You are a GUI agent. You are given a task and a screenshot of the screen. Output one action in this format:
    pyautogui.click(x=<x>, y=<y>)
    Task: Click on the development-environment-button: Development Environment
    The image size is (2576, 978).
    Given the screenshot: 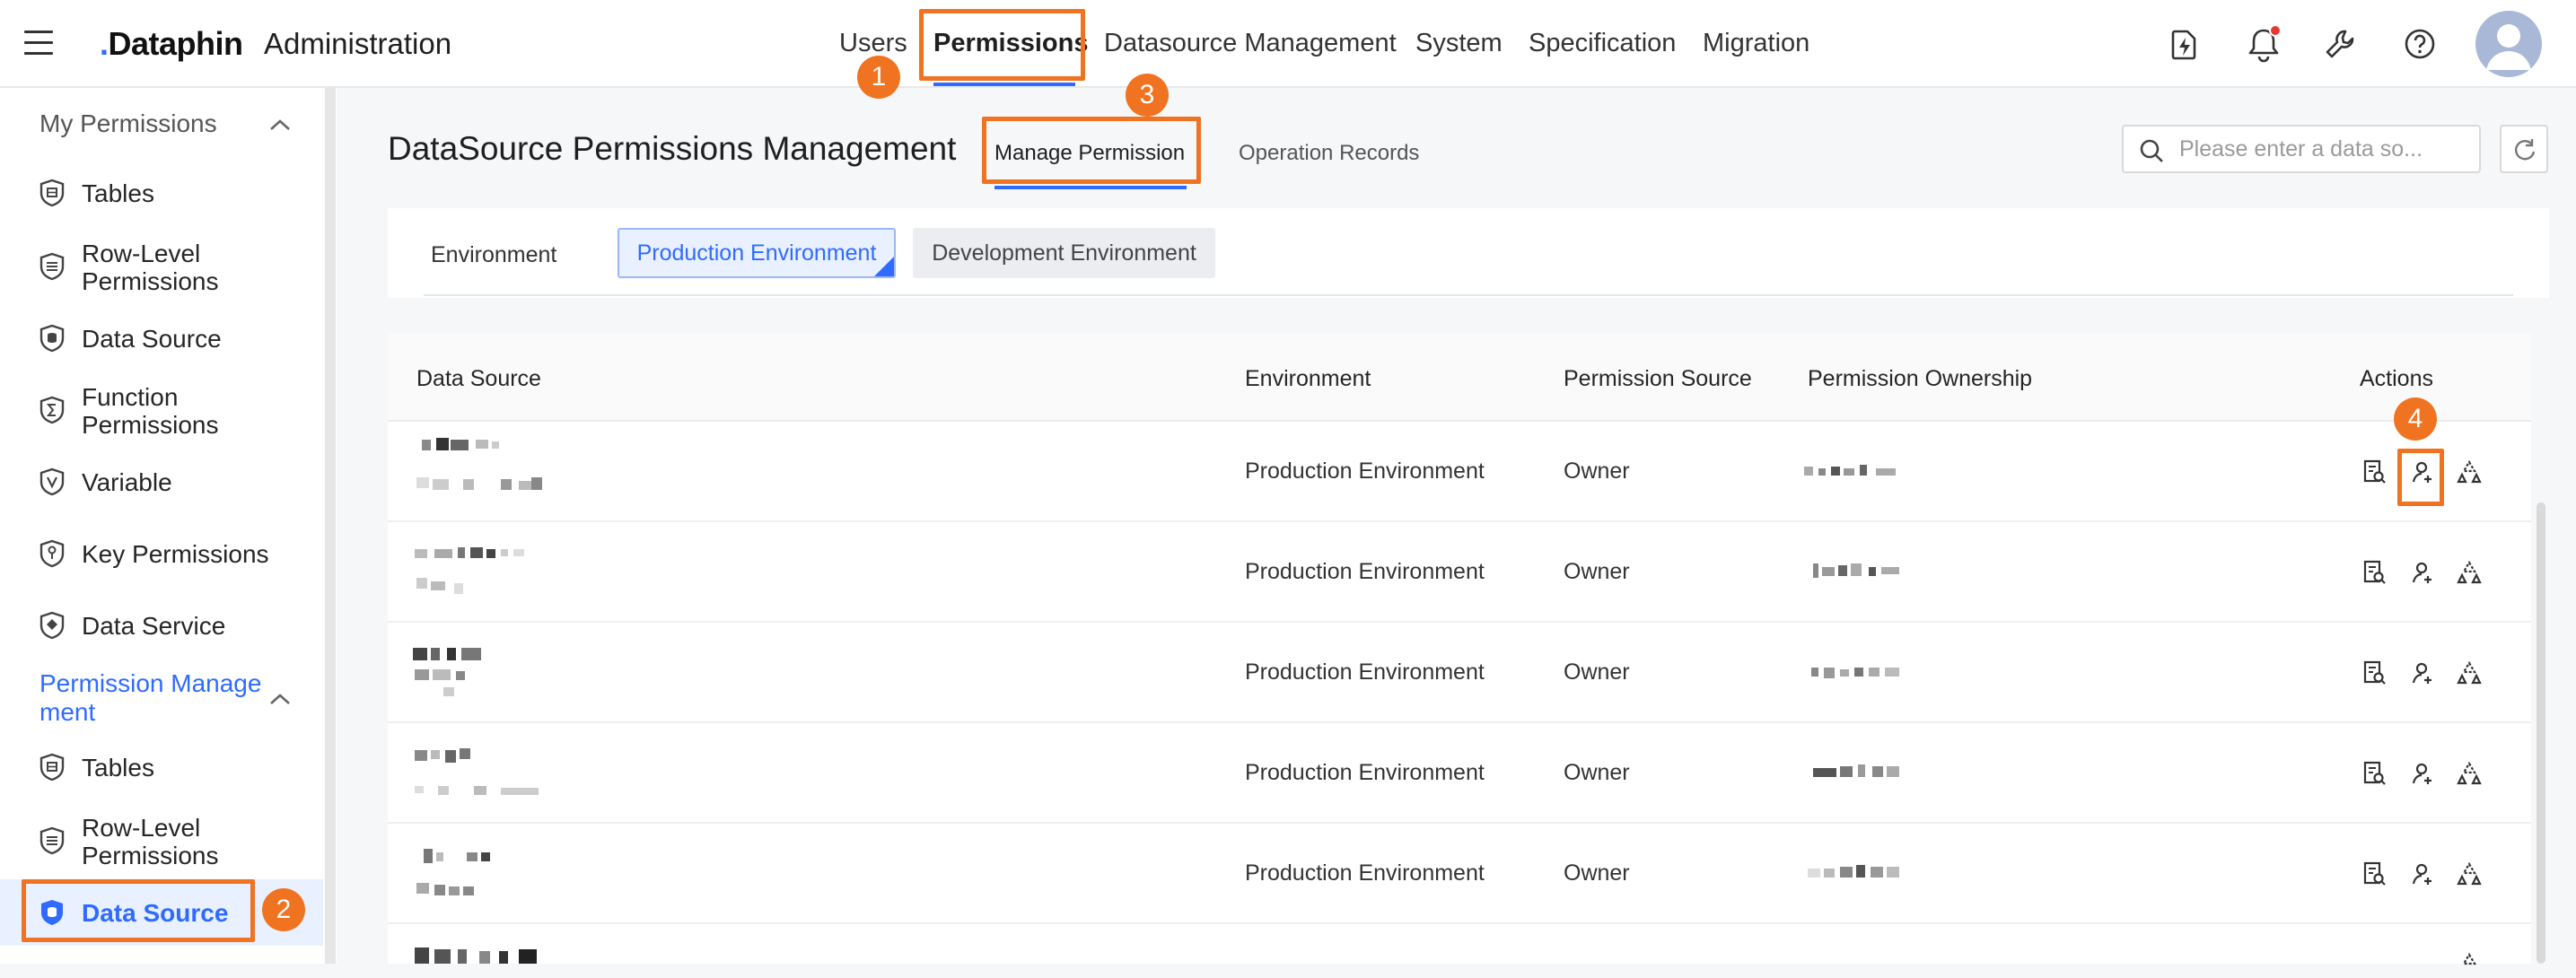 What is the action you would take?
    pyautogui.click(x=1064, y=253)
    